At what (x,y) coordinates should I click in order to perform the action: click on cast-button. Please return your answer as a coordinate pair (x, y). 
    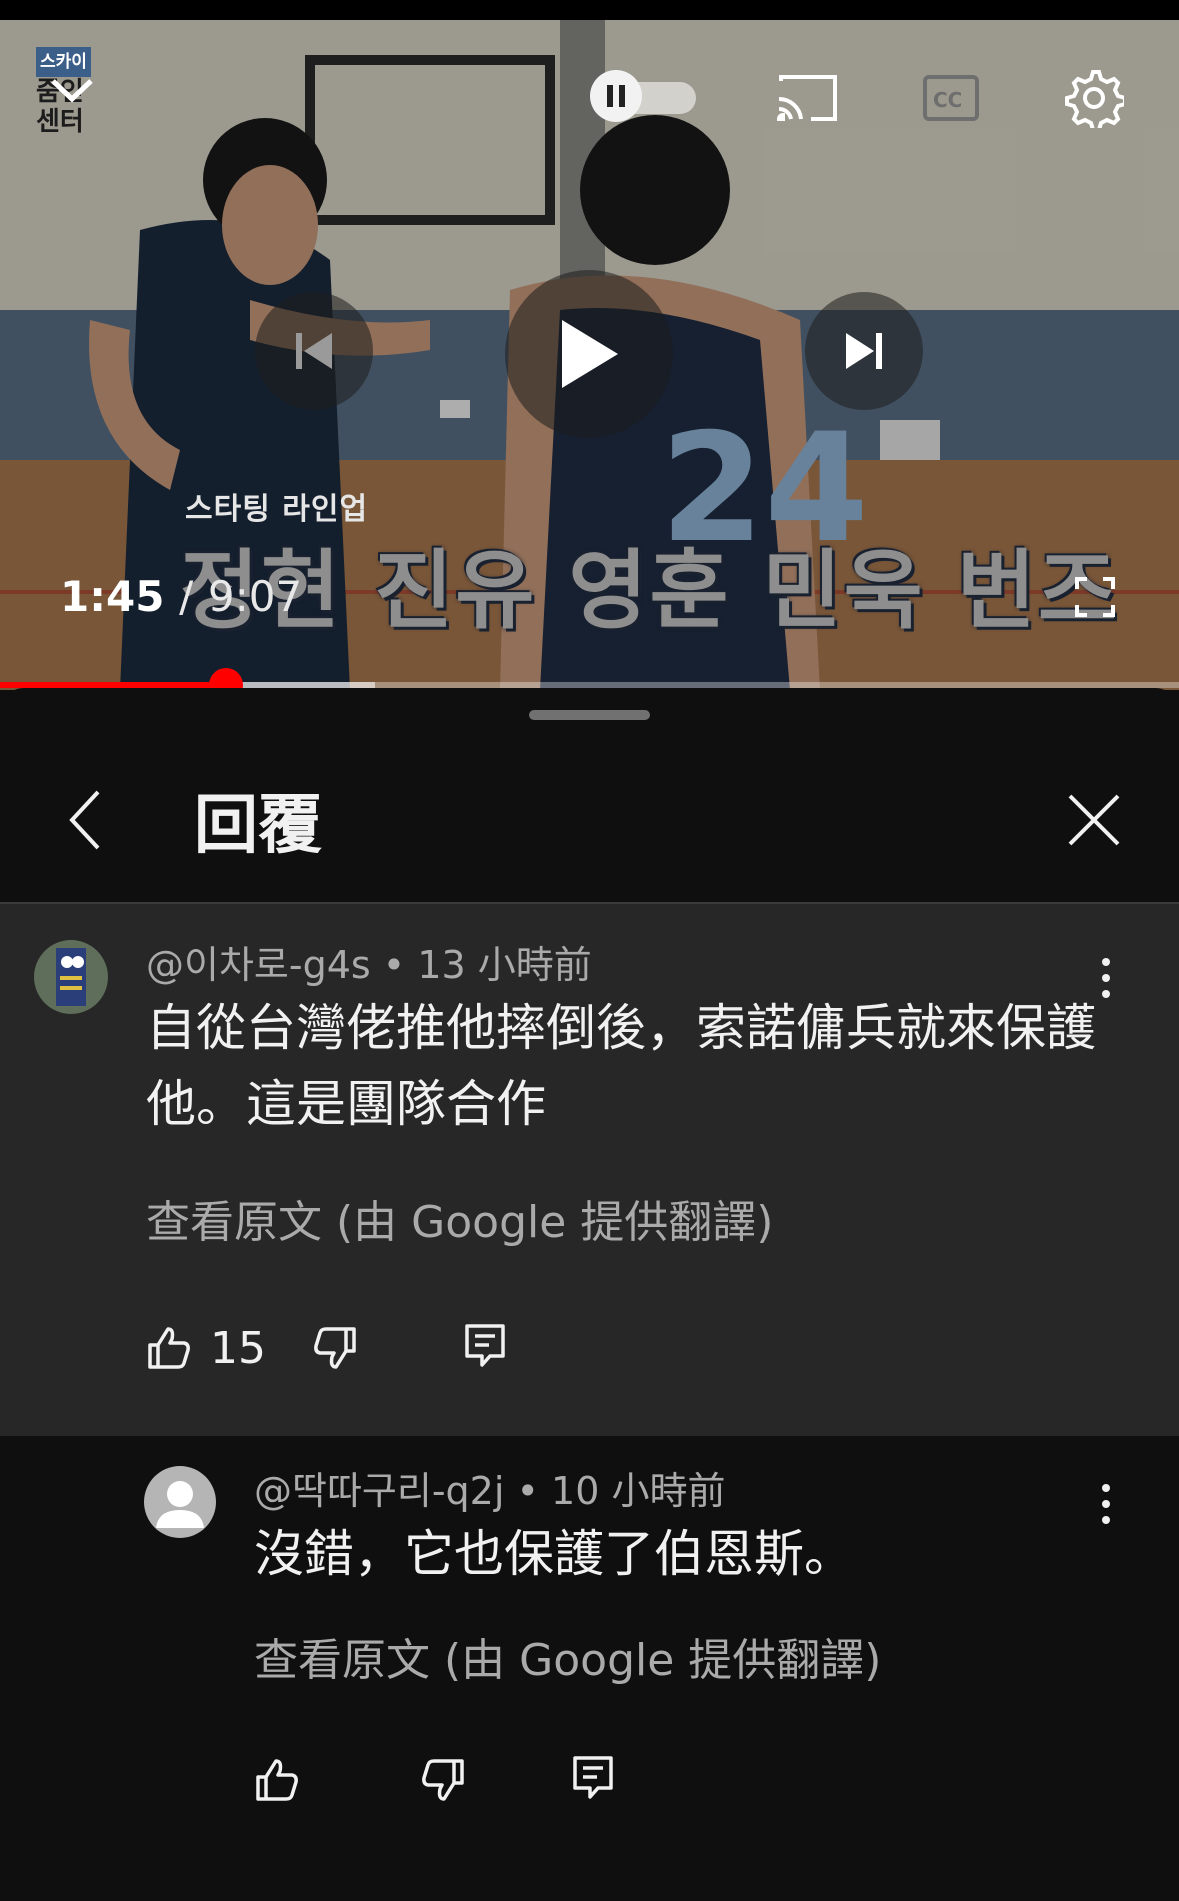
    Looking at the image, I should click on (807, 98).